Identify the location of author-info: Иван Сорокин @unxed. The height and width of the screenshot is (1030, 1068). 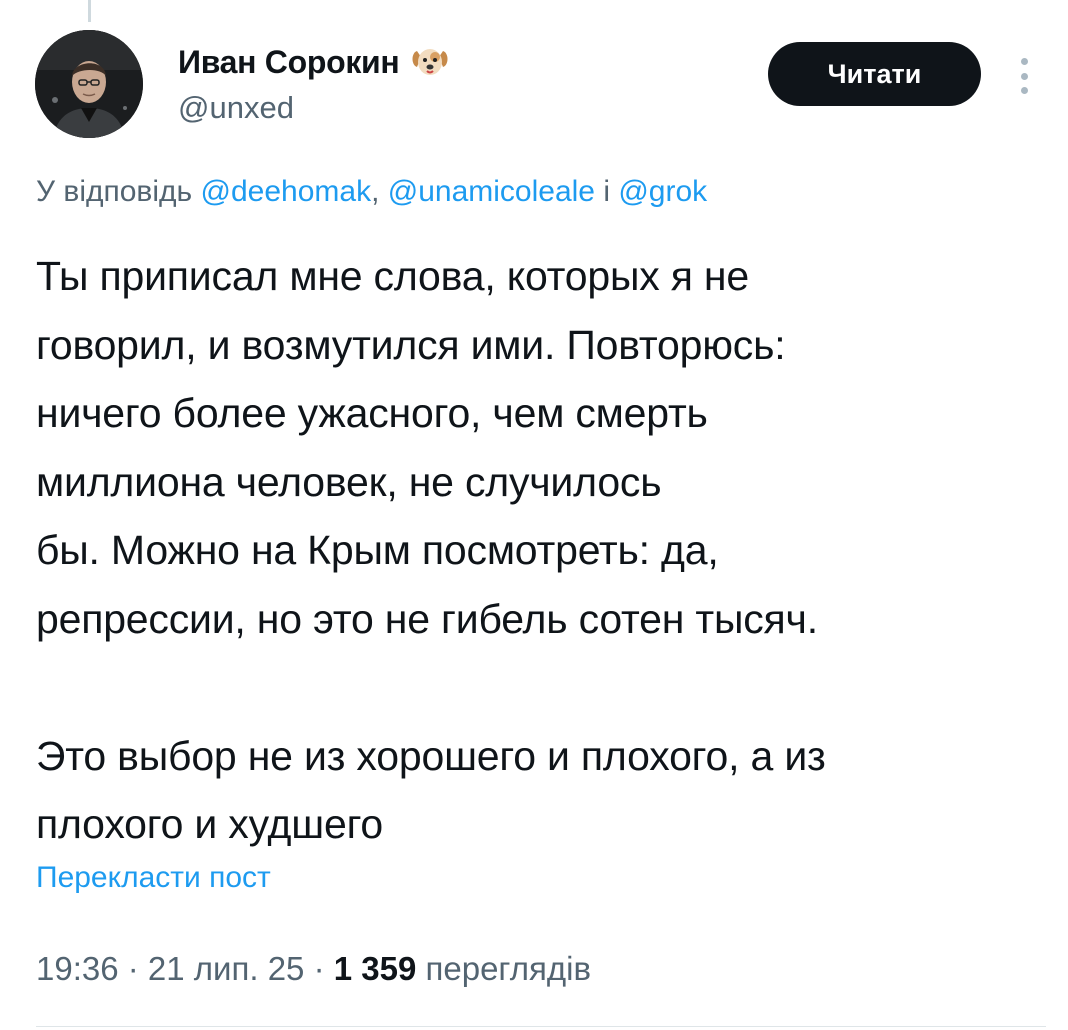
(314, 83).